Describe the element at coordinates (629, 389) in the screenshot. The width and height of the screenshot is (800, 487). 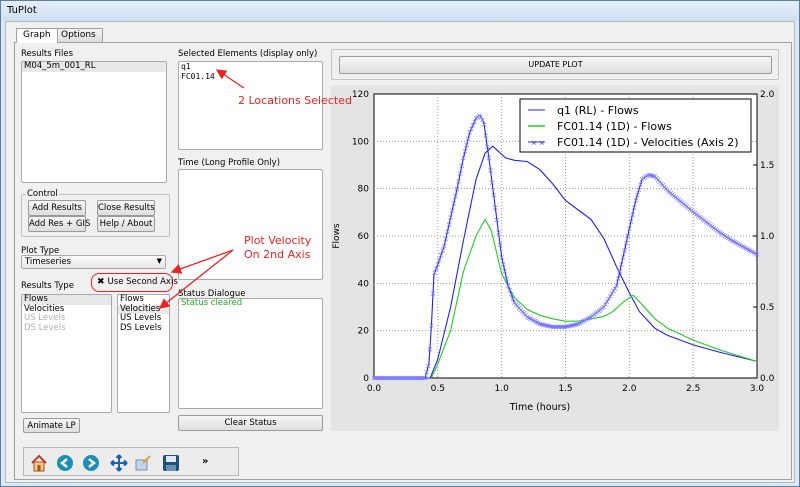
I see `x-tick-label: 2.0` at that location.